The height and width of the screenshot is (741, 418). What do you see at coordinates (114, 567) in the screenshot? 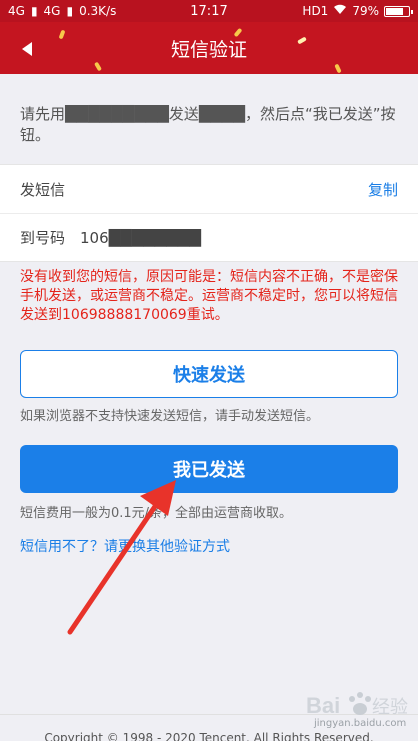
I see `arrow-shaft` at bounding box center [114, 567].